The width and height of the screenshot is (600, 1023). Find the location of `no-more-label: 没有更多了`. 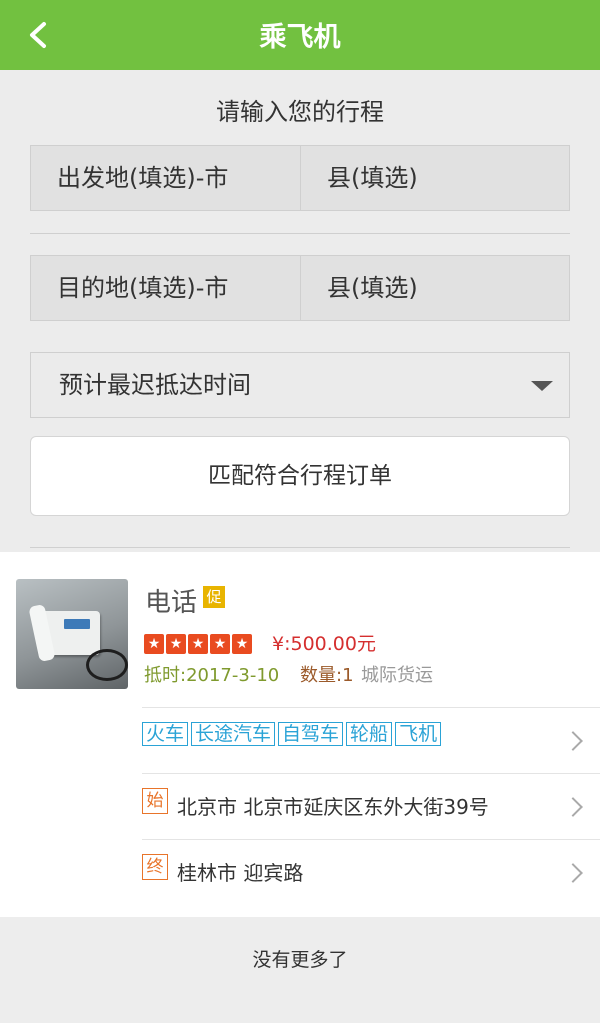

no-more-label: 没有更多了 is located at coordinates (300, 960).